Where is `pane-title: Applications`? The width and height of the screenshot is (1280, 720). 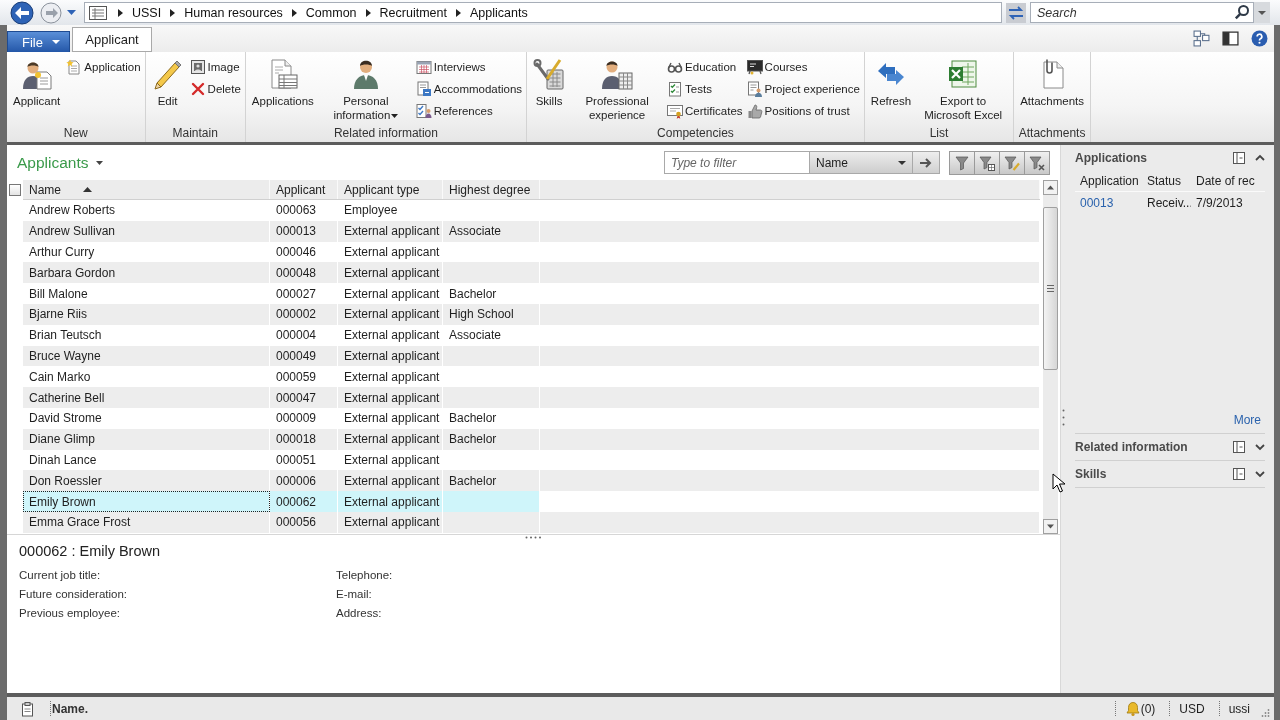
pane-title: Applications is located at coordinates (1111, 158).